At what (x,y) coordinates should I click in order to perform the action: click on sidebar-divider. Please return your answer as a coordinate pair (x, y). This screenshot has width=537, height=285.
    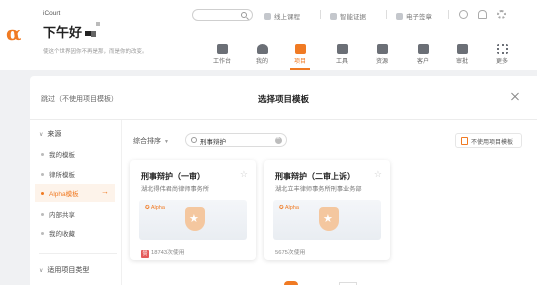
    Looking at the image, I should click on (78, 253).